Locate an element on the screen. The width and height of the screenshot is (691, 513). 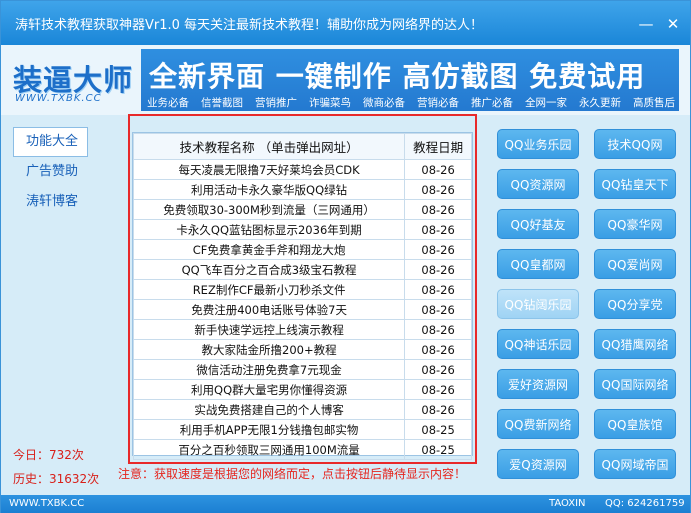
table-header: 技术教程名称 （单击弹出网址） 教程日期 is located at coordinates (302, 146).